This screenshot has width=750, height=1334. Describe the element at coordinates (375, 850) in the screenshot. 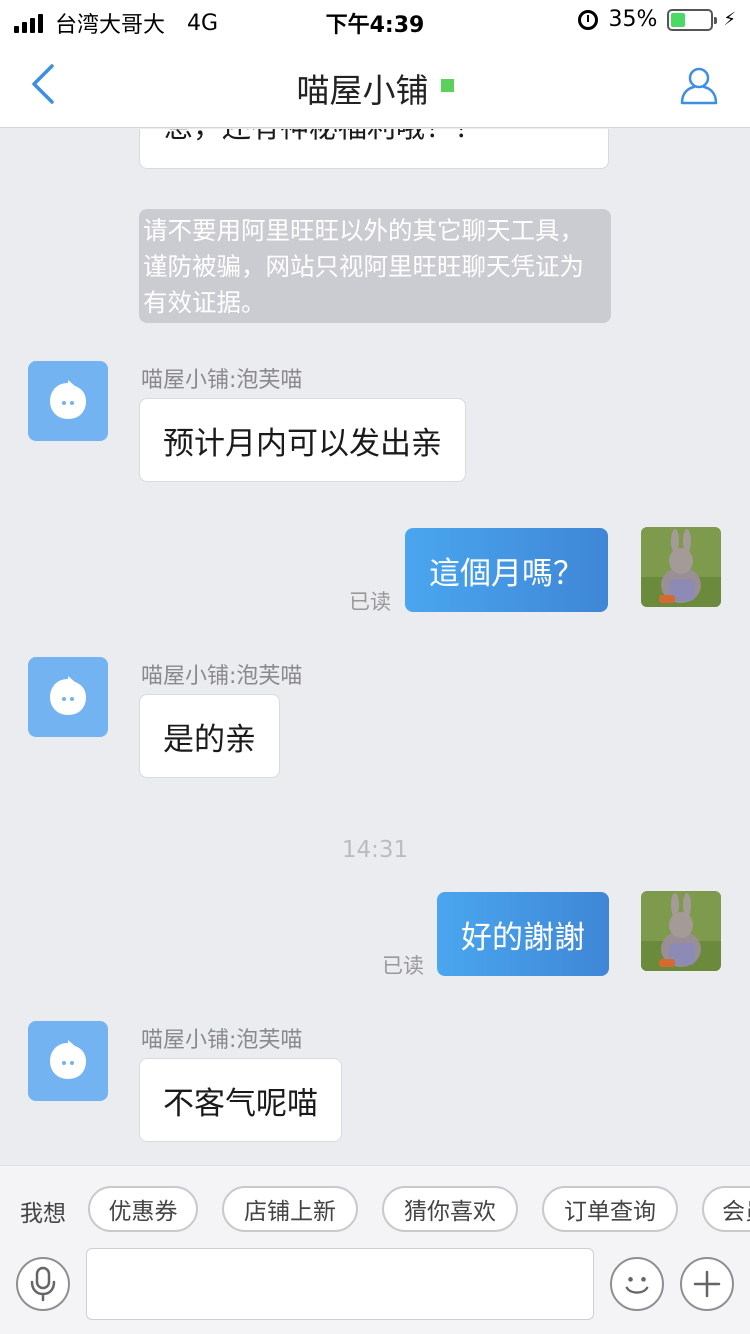

I see `timestamp: 14:31` at that location.